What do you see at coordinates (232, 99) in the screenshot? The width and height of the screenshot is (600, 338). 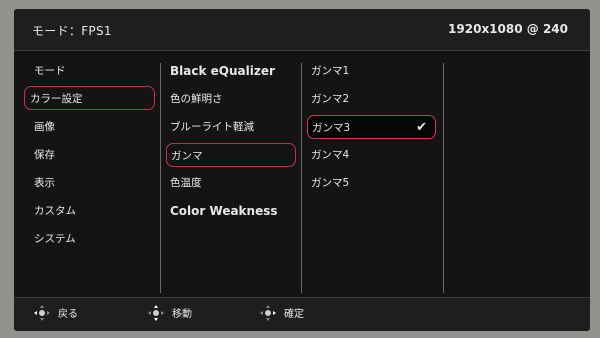 I see `submenu-item-color-vibrance: 色の鮮明さ` at bounding box center [232, 99].